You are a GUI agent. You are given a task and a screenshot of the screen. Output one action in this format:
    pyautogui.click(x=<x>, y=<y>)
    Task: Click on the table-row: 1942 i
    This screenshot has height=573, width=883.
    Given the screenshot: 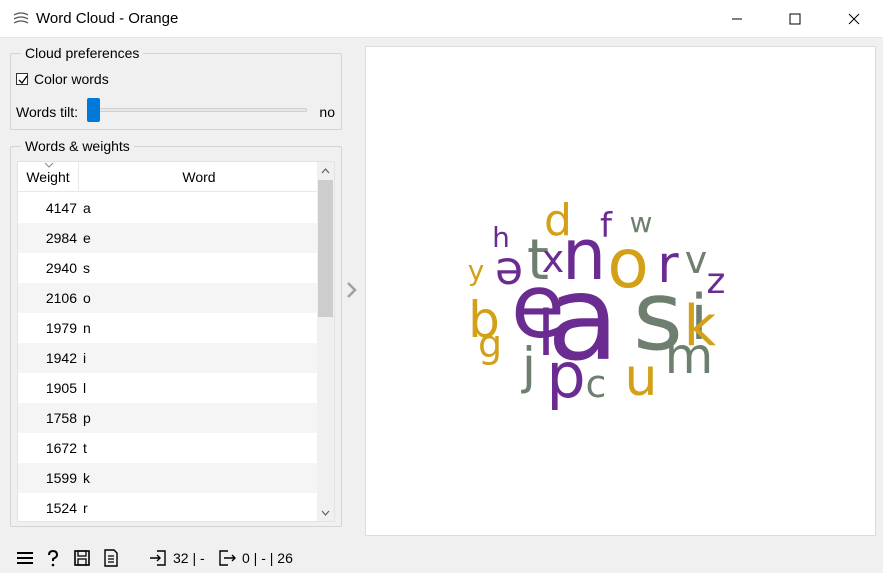 What is the action you would take?
    pyautogui.click(x=168, y=358)
    